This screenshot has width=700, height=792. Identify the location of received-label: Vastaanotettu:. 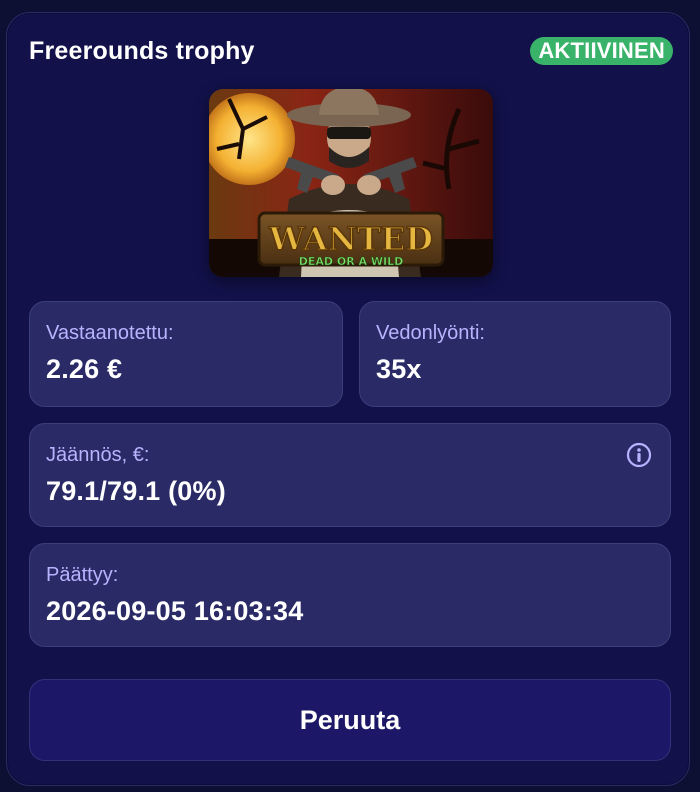
(110, 333).